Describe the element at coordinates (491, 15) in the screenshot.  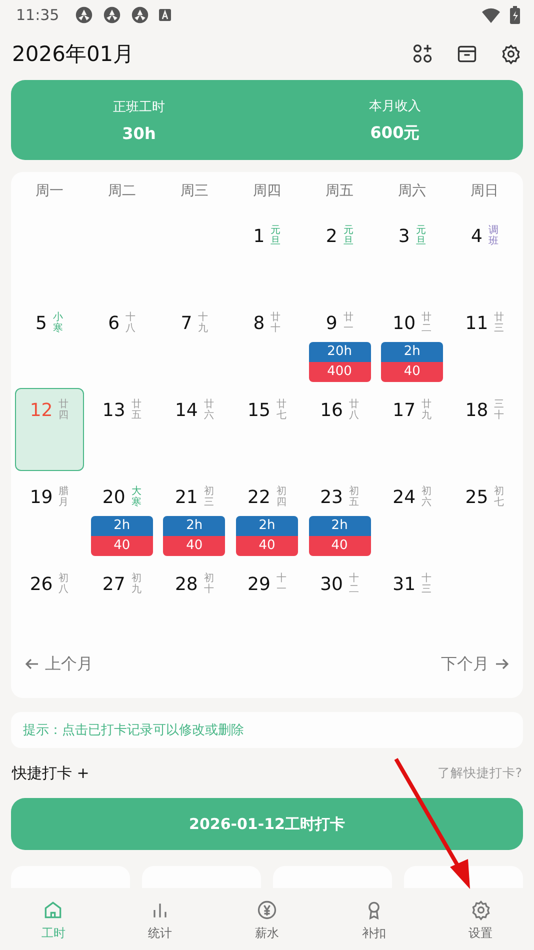
I see `wifi-icon` at that location.